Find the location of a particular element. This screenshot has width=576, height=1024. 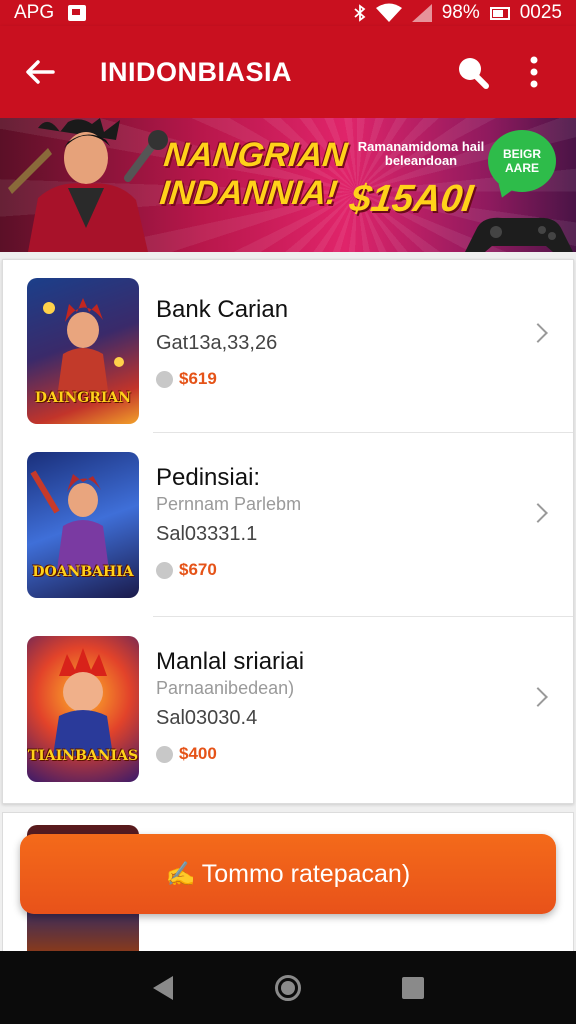

nav-recents-button is located at coordinates (413, 988).